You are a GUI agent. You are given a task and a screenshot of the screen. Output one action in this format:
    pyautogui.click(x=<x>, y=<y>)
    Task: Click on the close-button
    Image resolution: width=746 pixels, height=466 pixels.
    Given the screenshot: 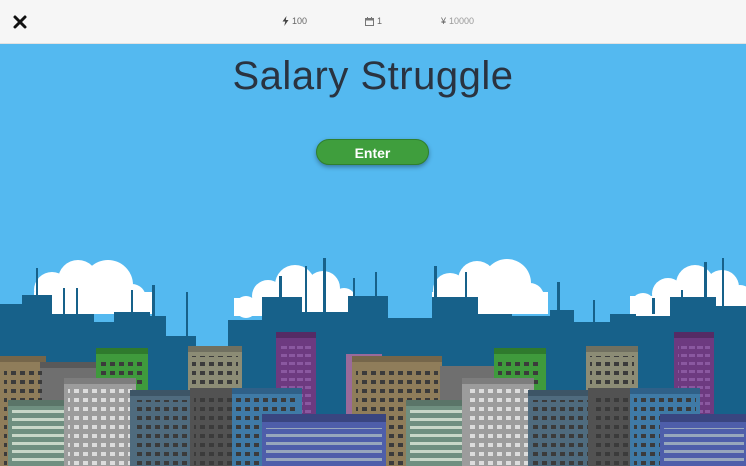 What is the action you would take?
    pyautogui.click(x=20, y=22)
    